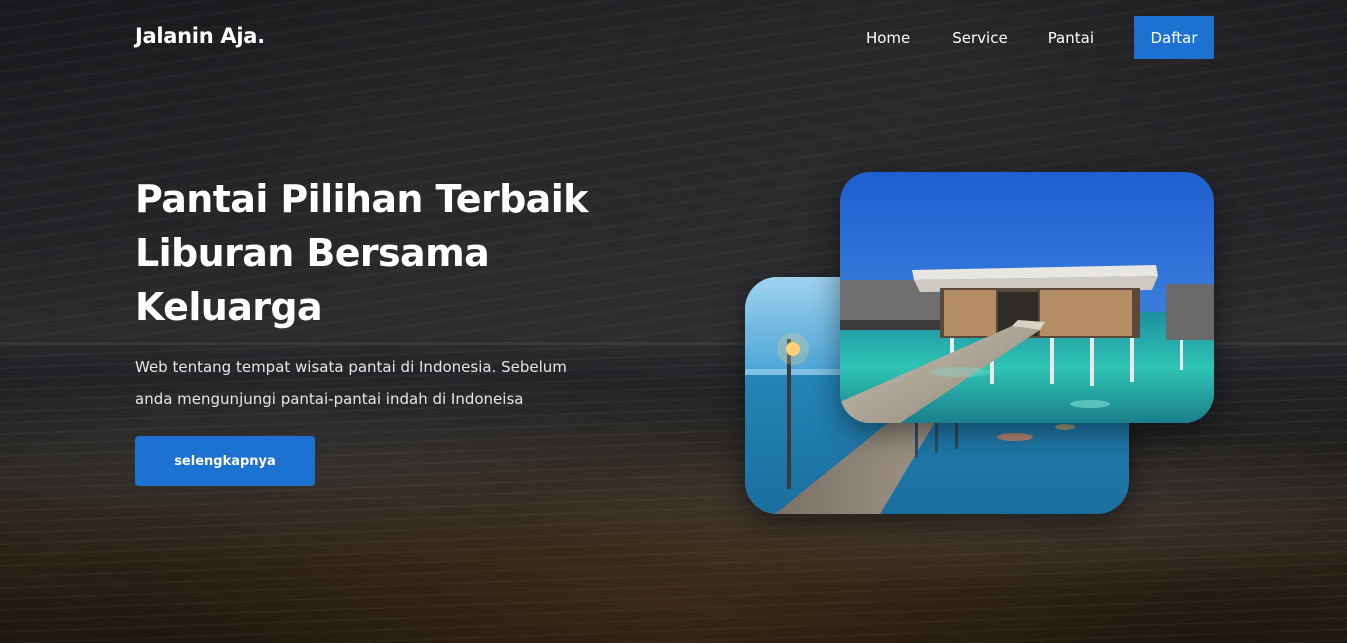 This screenshot has height=643, width=1347. Describe the element at coordinates (229, 307) in the screenshot. I see `headline-line-3: Keluarga` at that location.